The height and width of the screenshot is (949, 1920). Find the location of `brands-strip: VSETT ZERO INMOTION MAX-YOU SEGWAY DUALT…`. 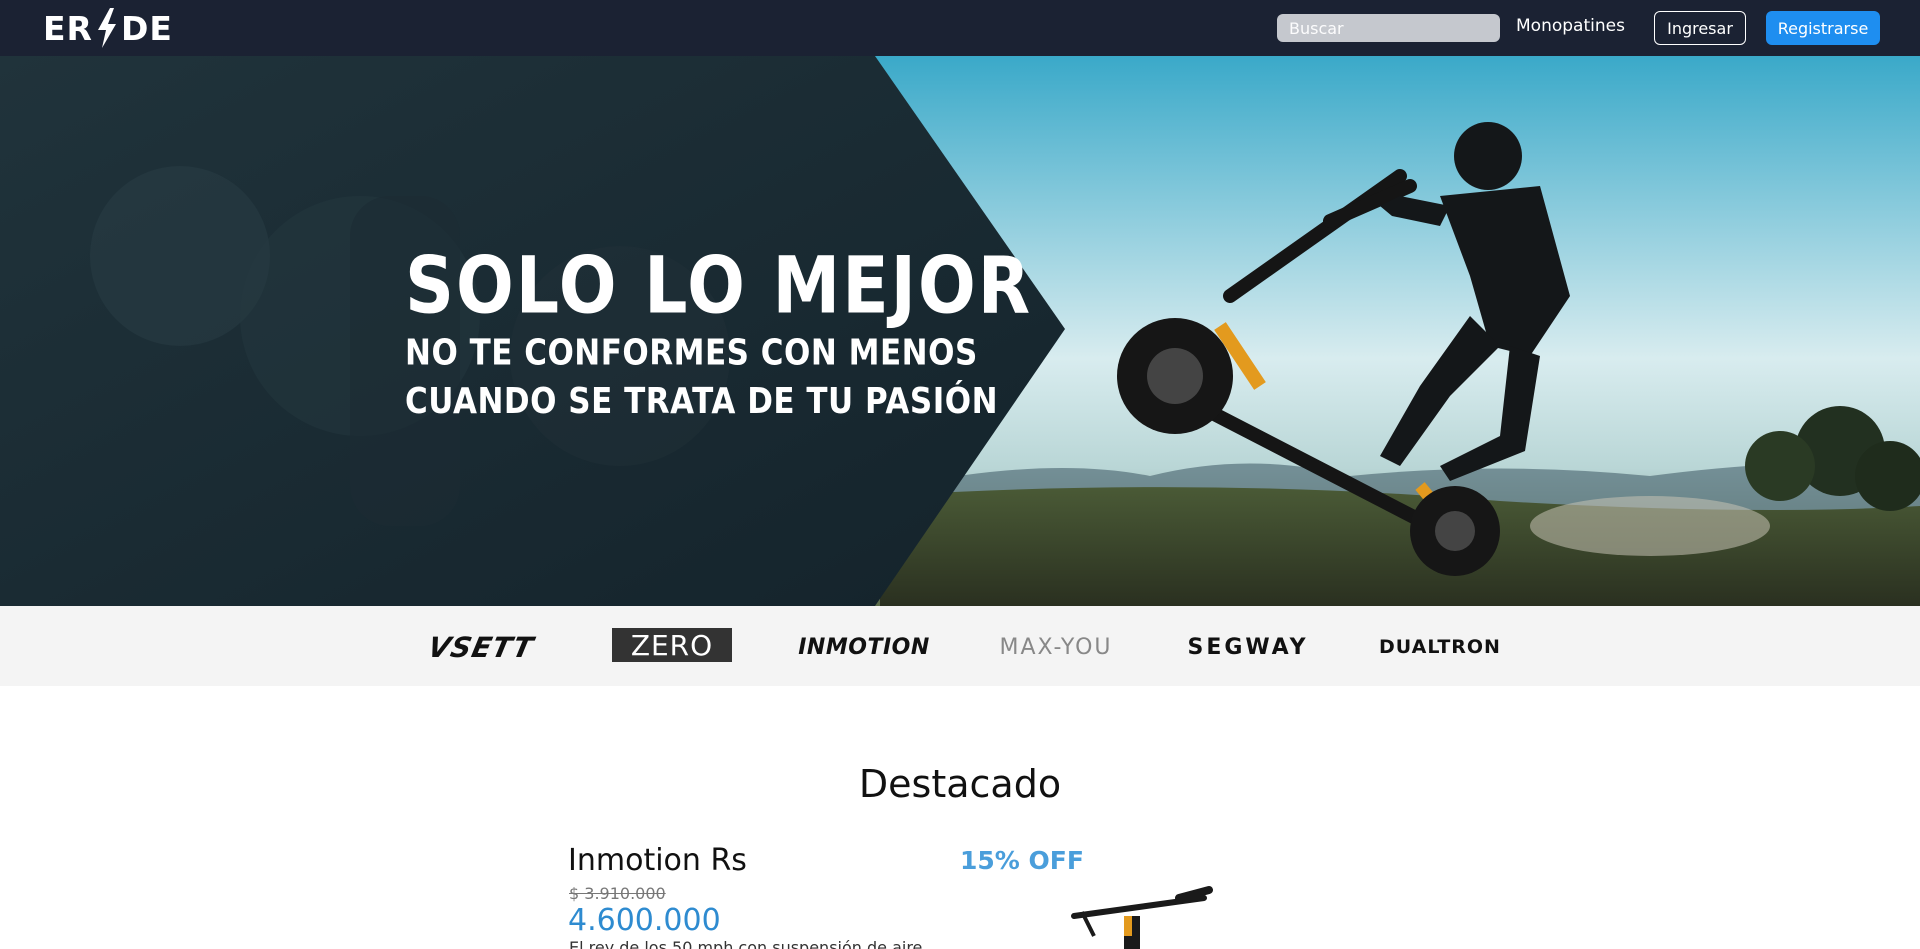

brands-strip: VSETT ZERO INMOTION MAX-YOU SEGWAY DUALT… is located at coordinates (960, 646).